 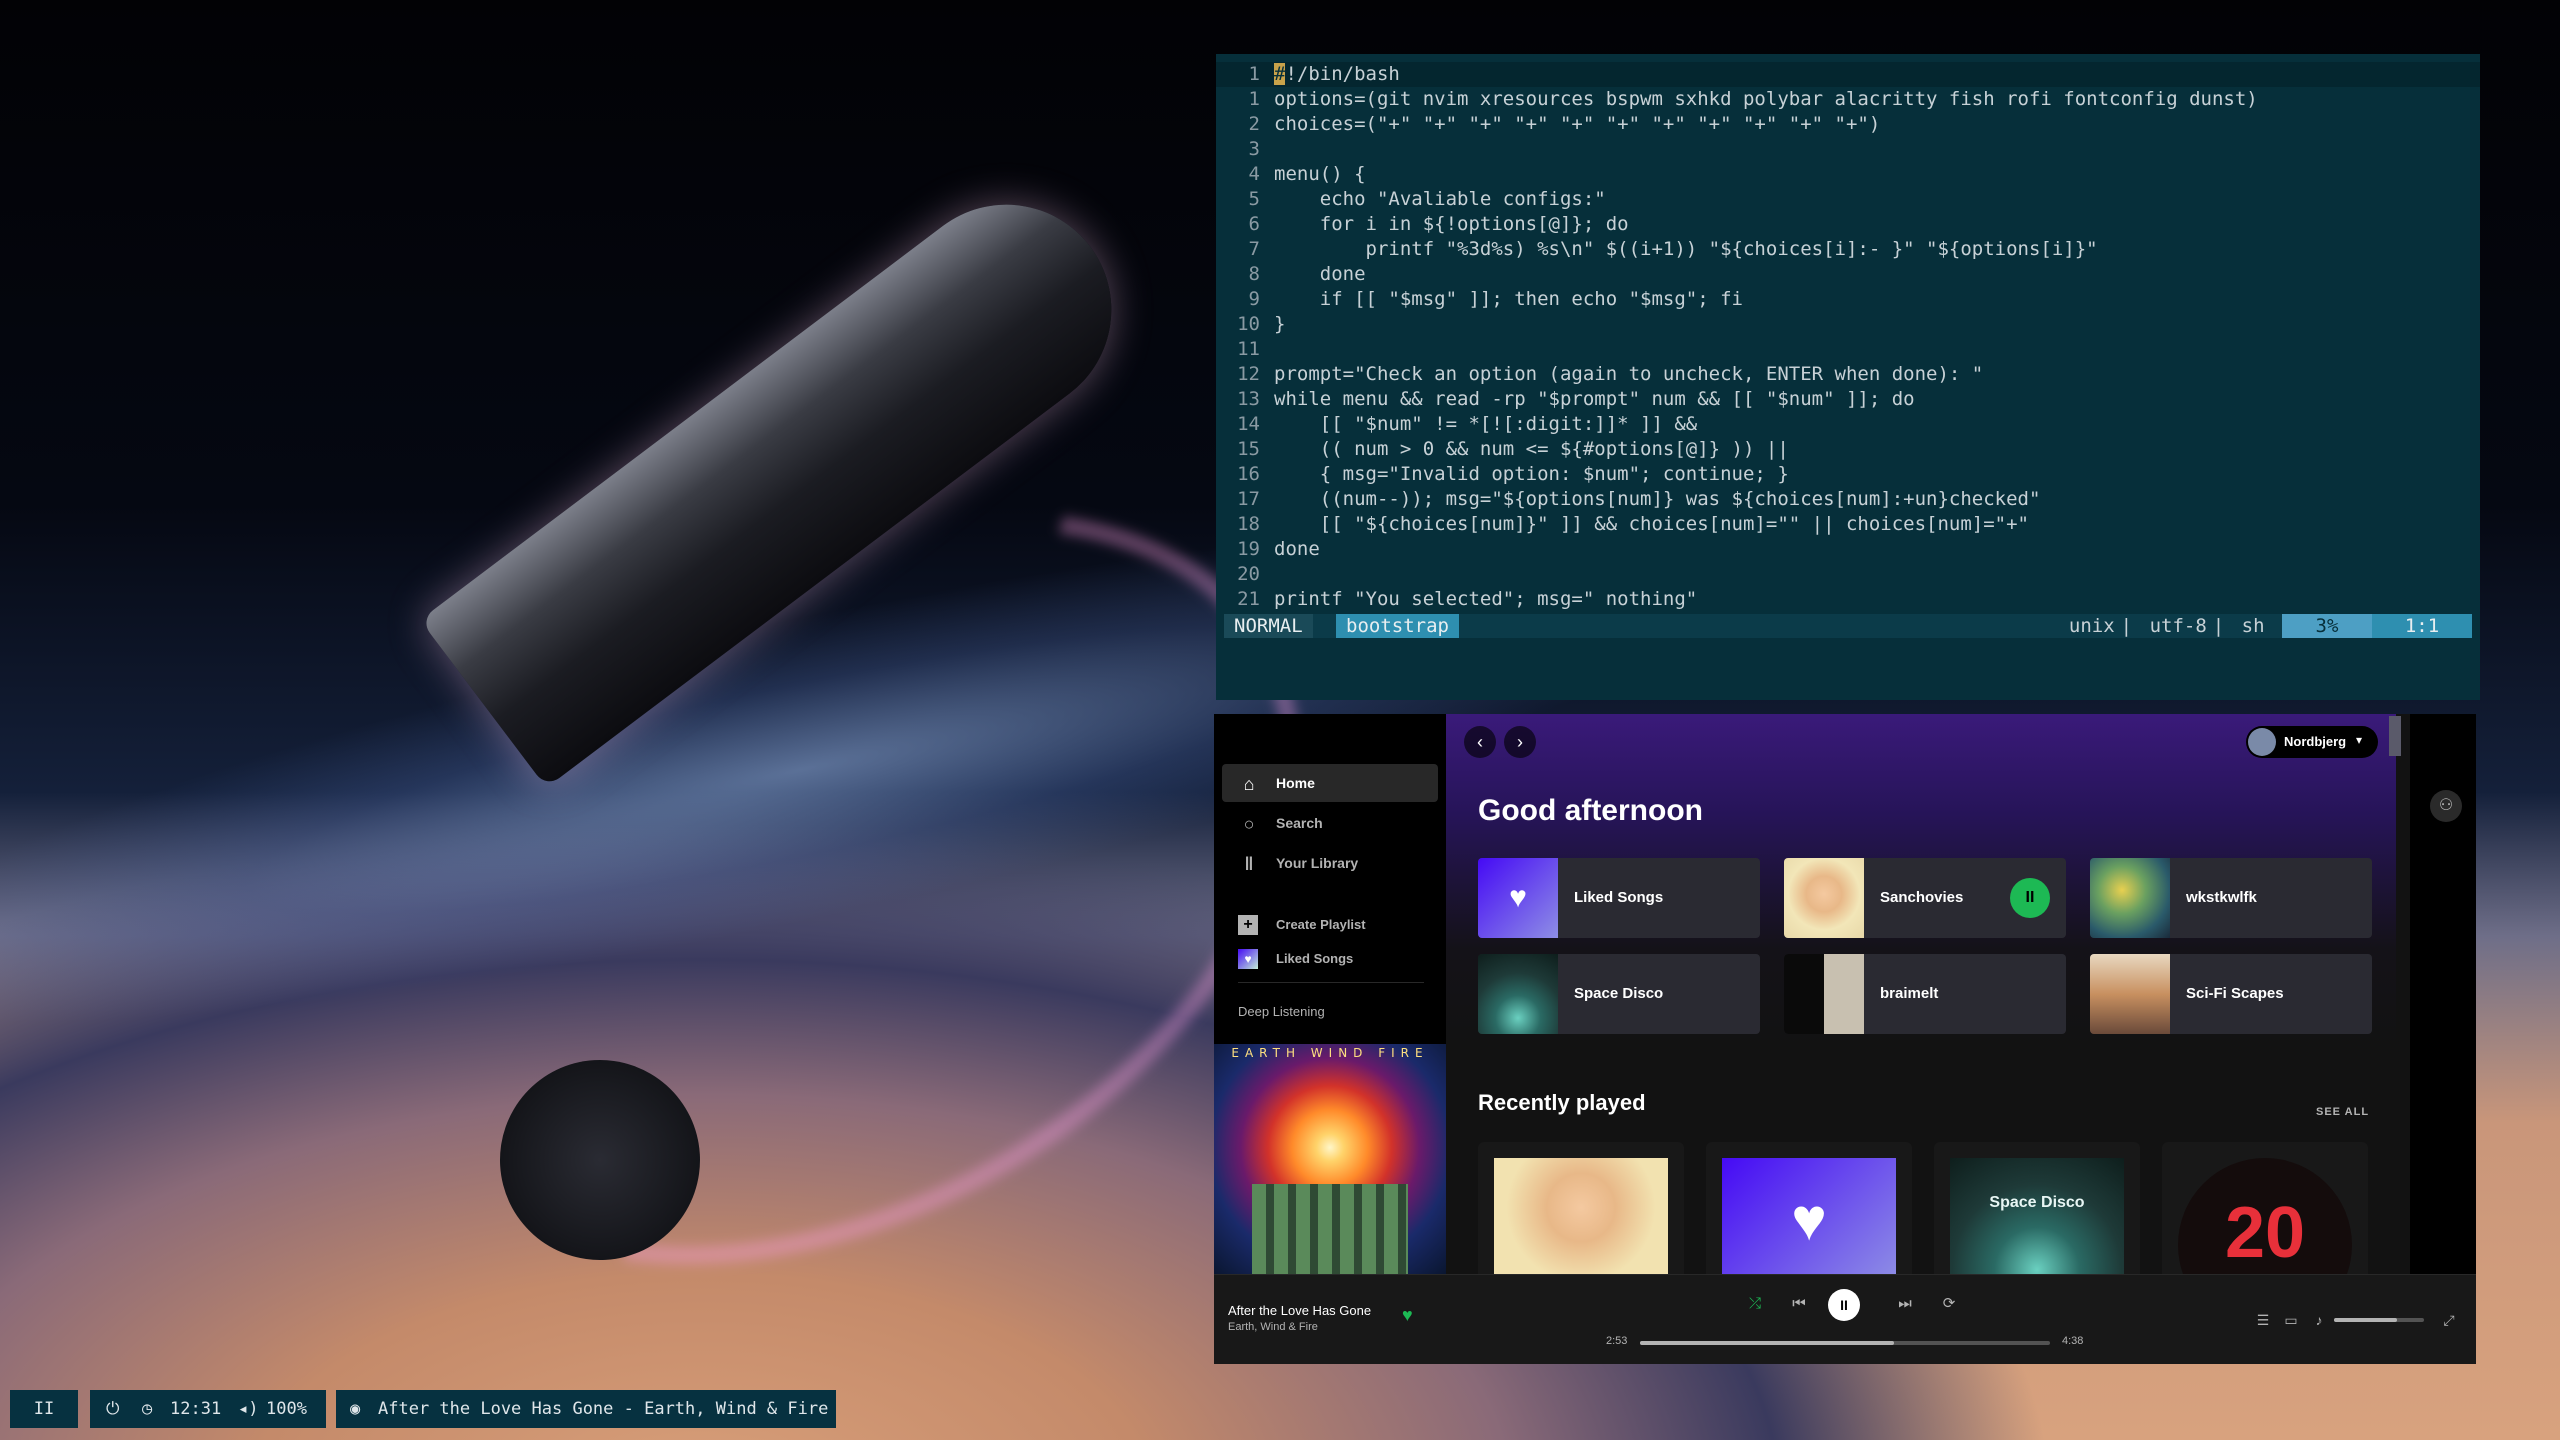 I want to click on line-text: [[ "$num" != *[![:digit:]]* ]] &&, so click(x=1486, y=424).